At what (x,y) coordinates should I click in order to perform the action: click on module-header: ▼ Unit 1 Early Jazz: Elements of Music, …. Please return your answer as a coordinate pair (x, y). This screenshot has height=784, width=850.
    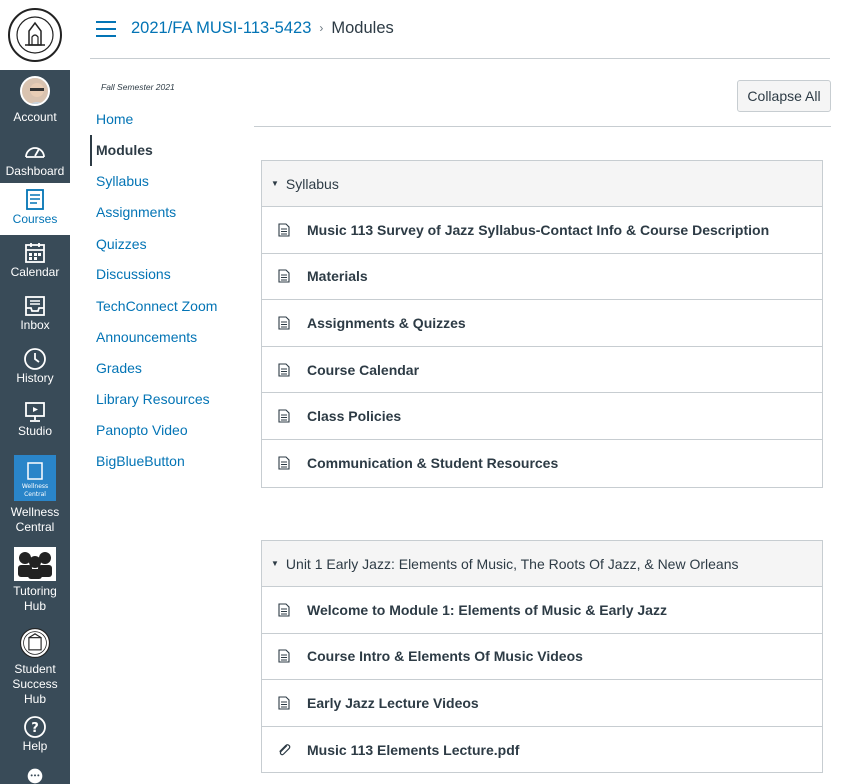
    Looking at the image, I should click on (542, 564).